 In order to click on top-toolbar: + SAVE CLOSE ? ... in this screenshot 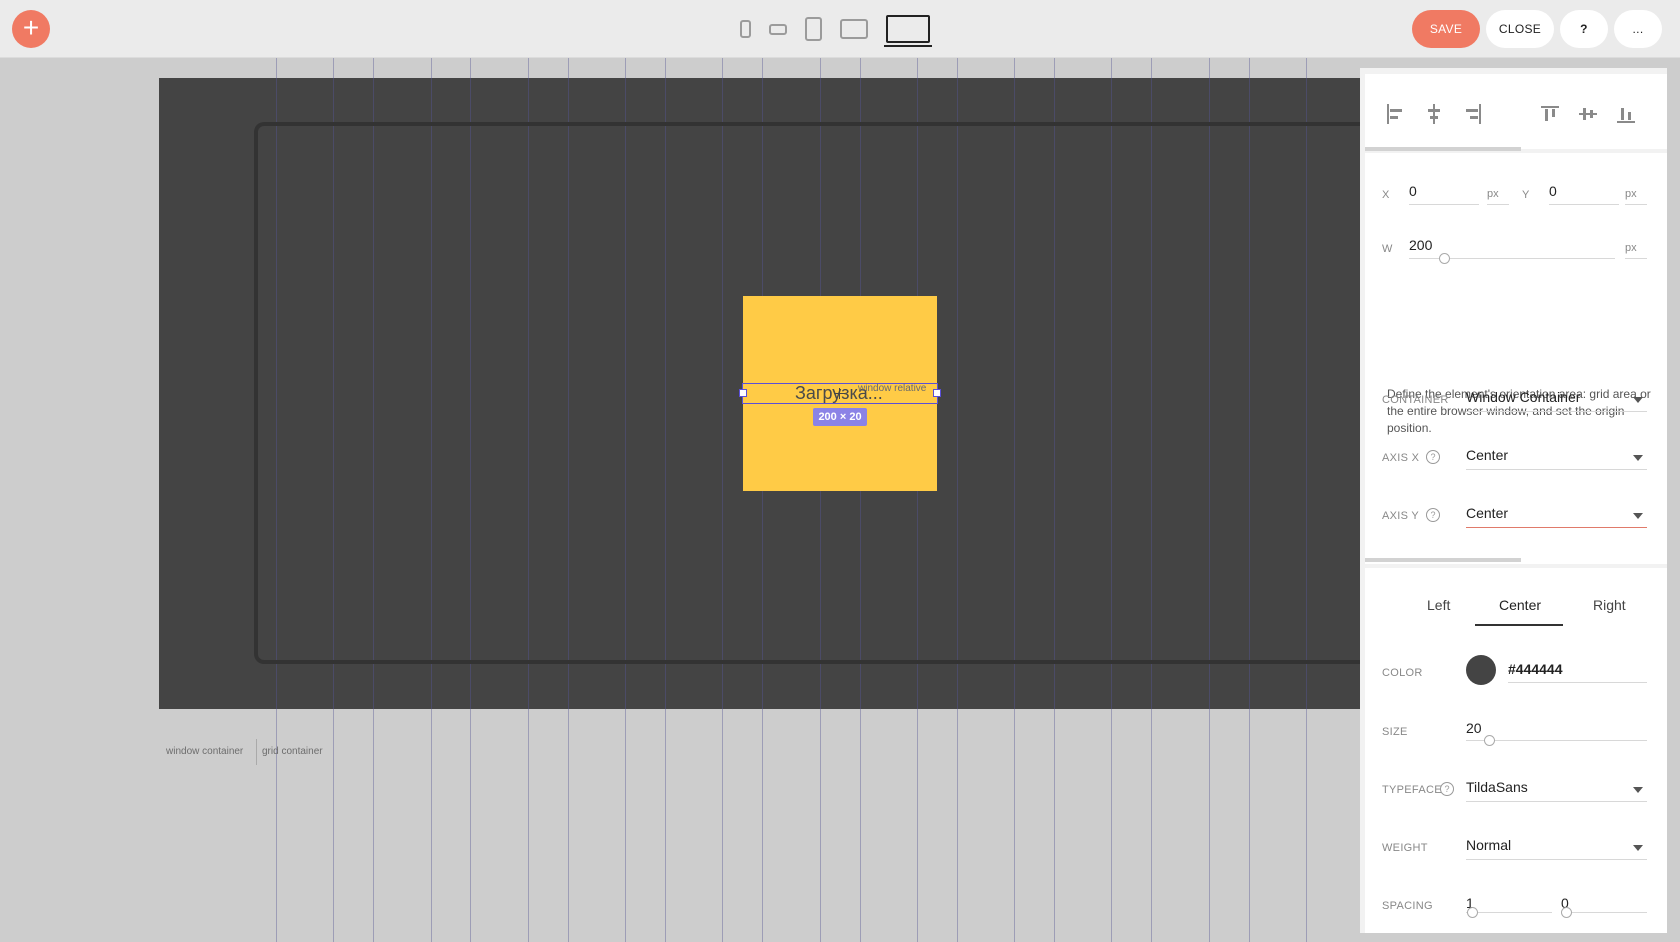, I will do `click(840, 29)`.